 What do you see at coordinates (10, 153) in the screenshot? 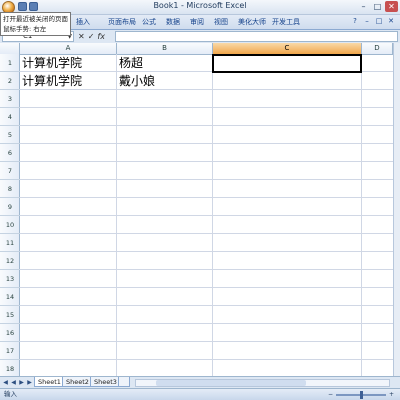
I see `row-header: 6` at bounding box center [10, 153].